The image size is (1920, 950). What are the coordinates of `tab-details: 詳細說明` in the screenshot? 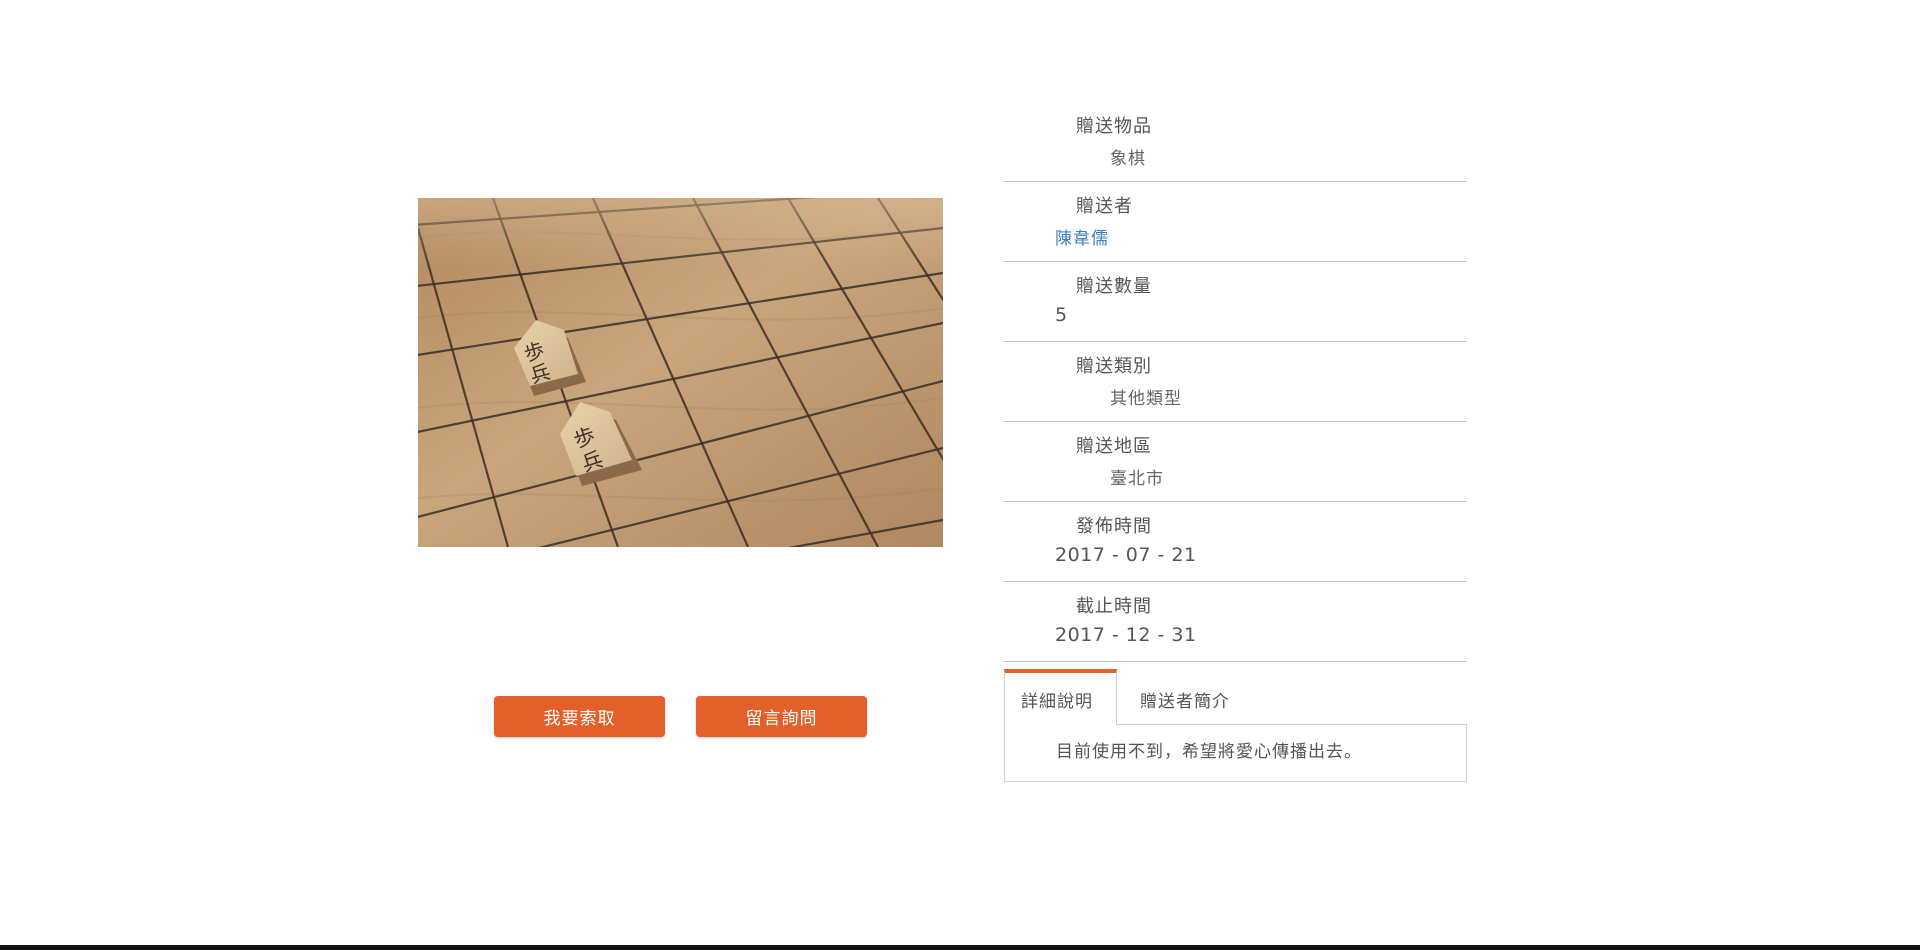 It's located at (1060, 697).